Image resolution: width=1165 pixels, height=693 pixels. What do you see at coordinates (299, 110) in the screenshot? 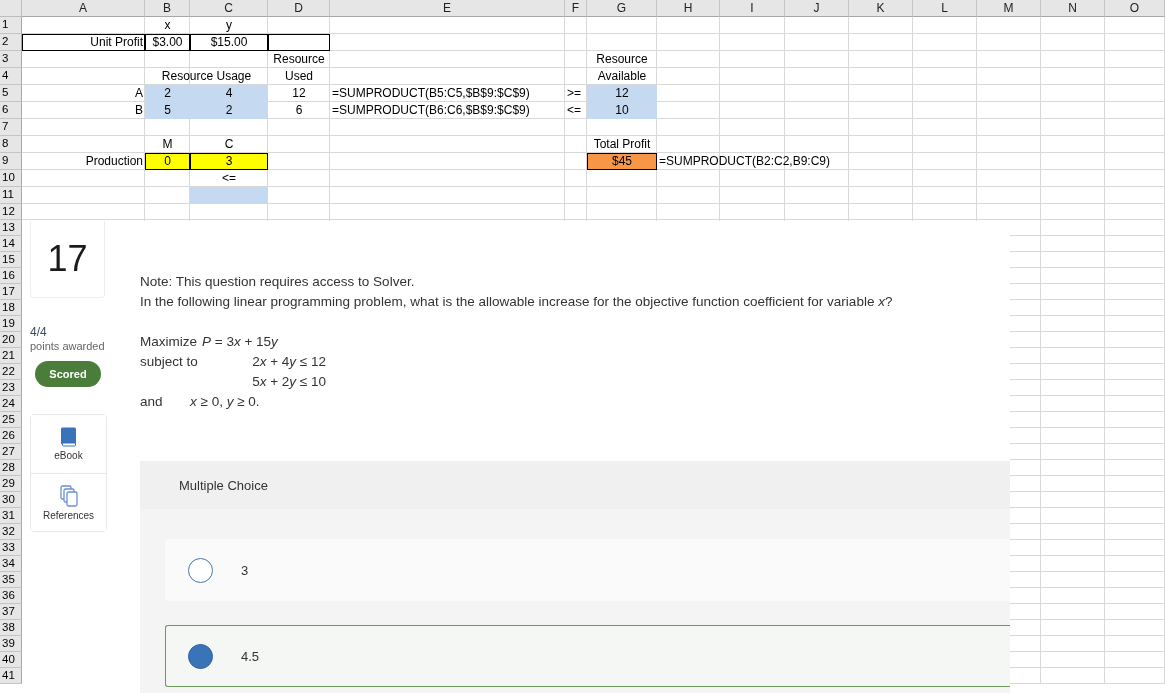
I see `sheet-cell-text: 6` at bounding box center [299, 110].